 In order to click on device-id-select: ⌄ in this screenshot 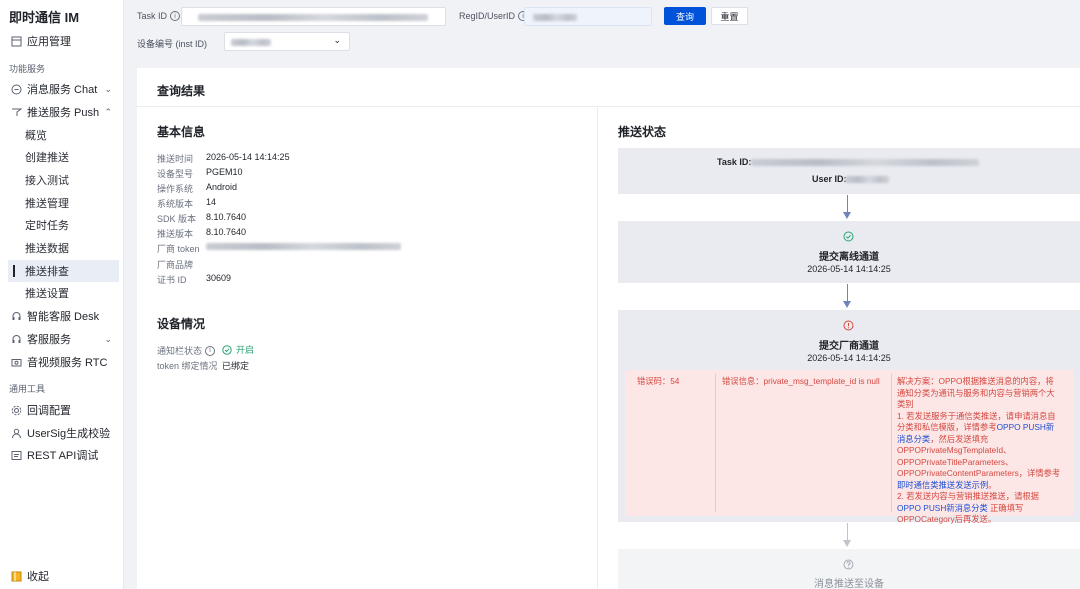, I will do `click(287, 41)`.